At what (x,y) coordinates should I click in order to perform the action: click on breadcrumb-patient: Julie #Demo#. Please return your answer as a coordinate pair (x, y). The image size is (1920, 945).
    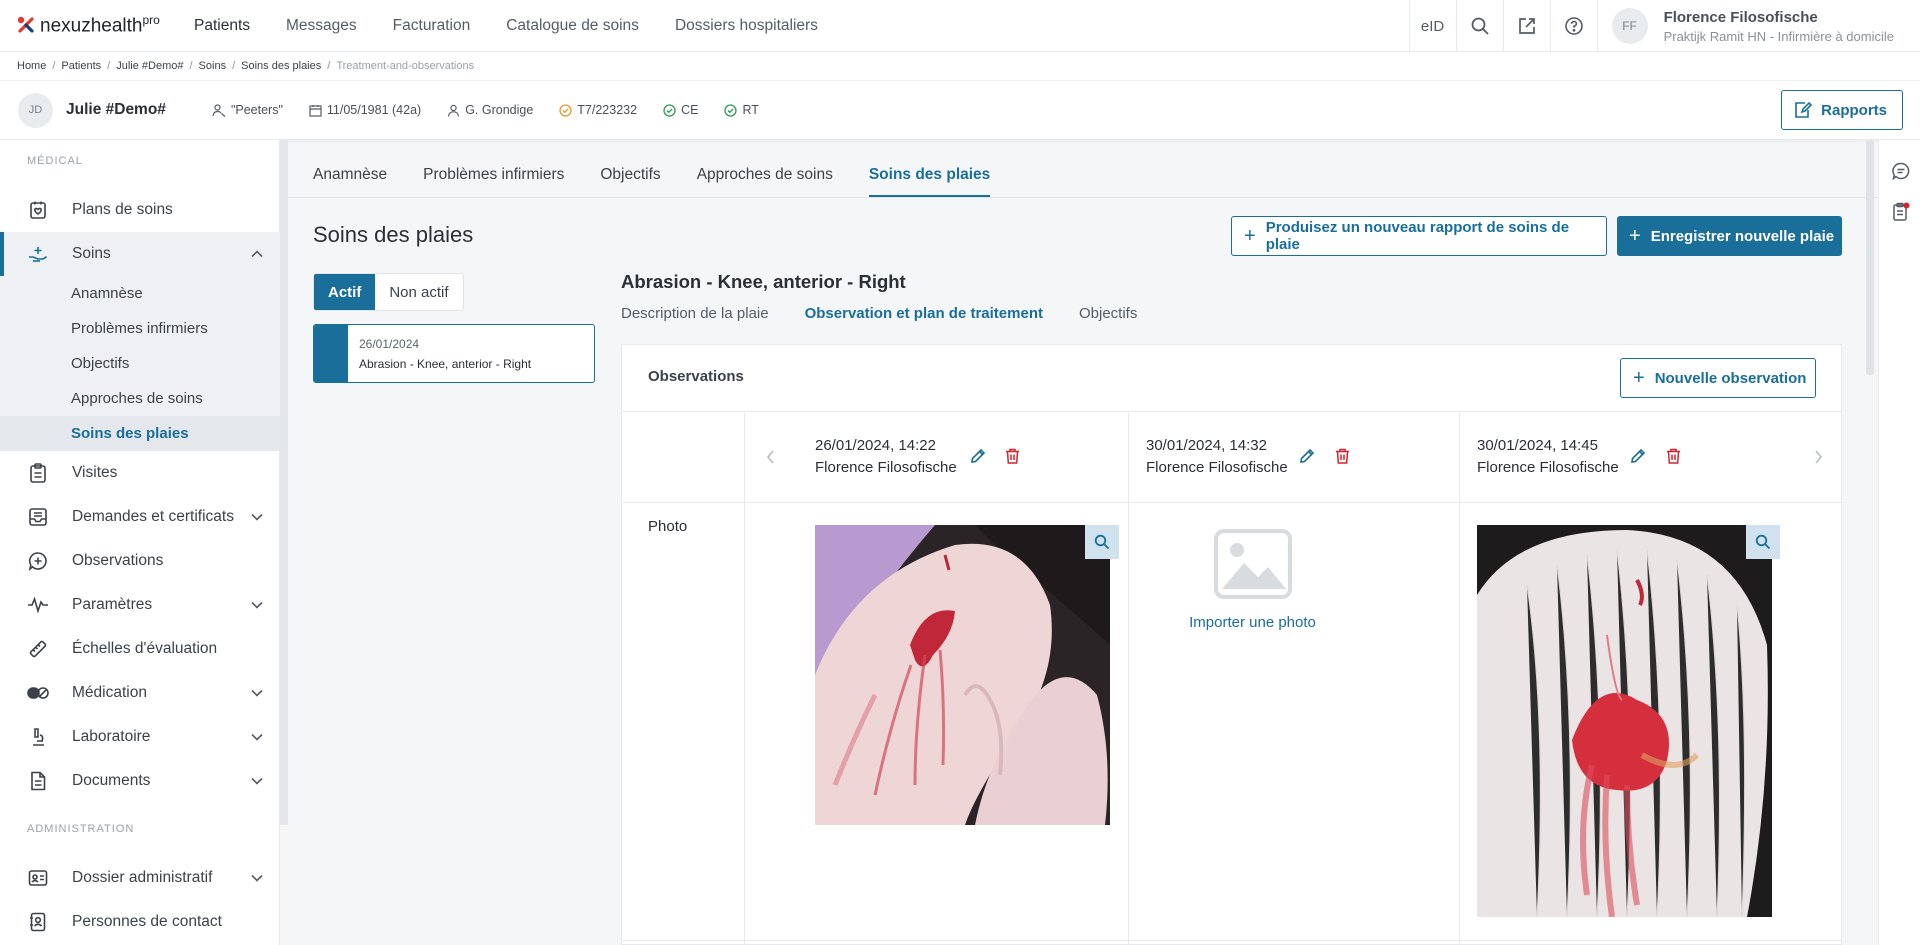
    Looking at the image, I should click on (149, 66).